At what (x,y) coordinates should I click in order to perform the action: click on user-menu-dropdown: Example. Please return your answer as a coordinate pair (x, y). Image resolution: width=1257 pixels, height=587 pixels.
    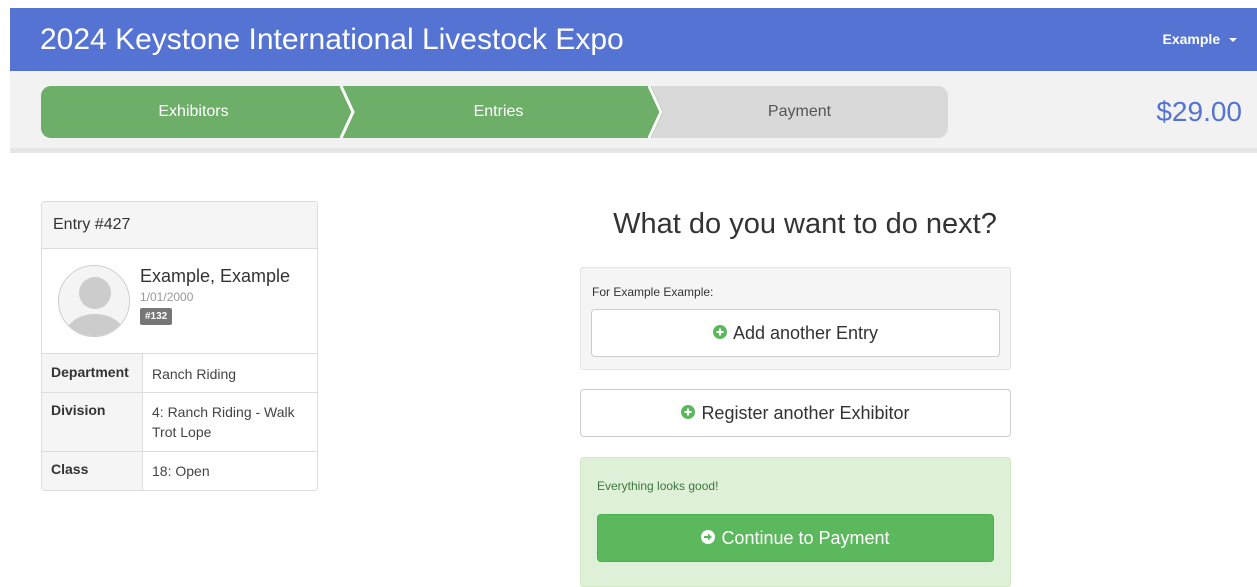
    Looking at the image, I should click on (1200, 39).